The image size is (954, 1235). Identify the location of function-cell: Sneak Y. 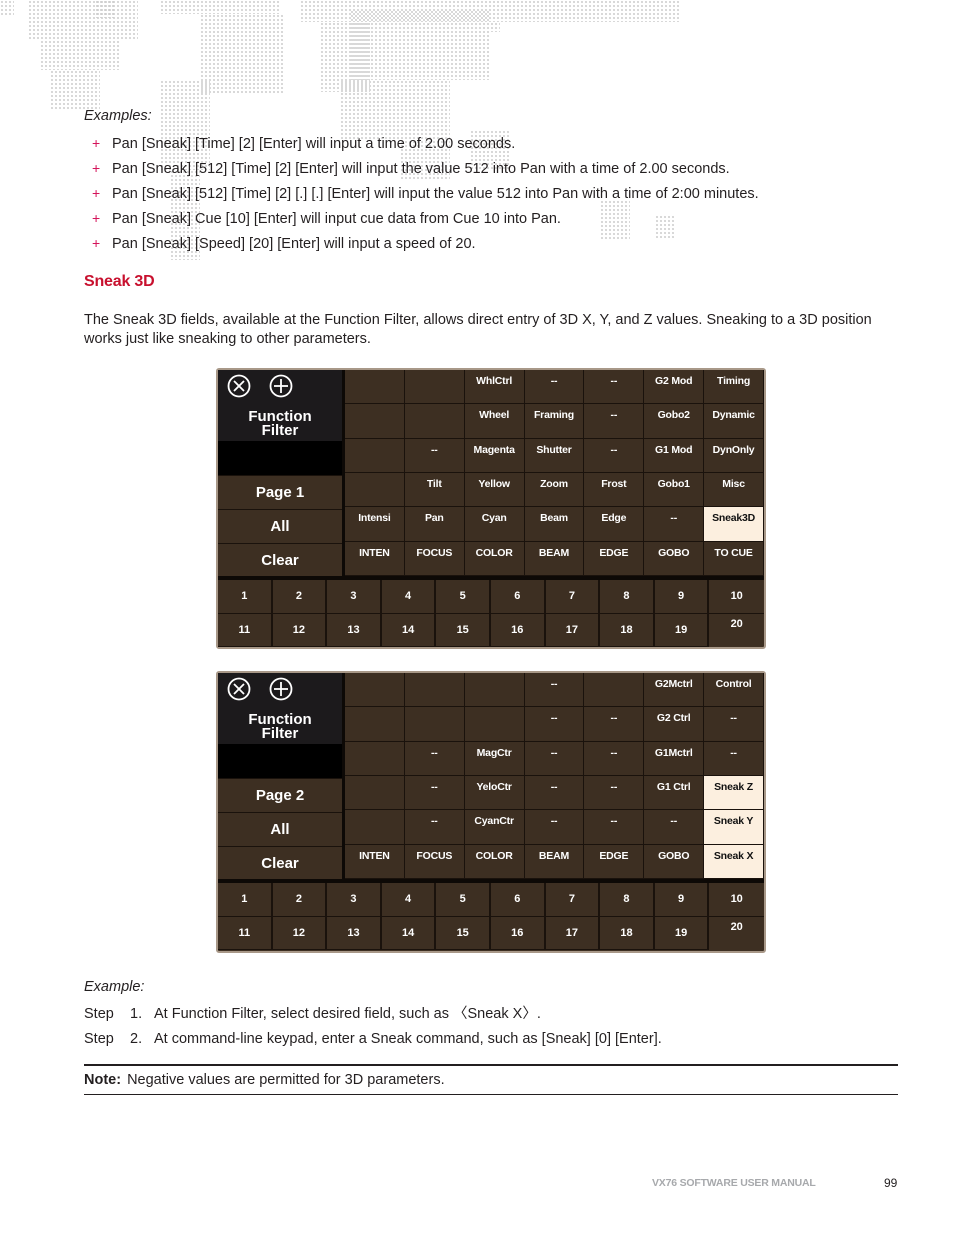
(734, 827).